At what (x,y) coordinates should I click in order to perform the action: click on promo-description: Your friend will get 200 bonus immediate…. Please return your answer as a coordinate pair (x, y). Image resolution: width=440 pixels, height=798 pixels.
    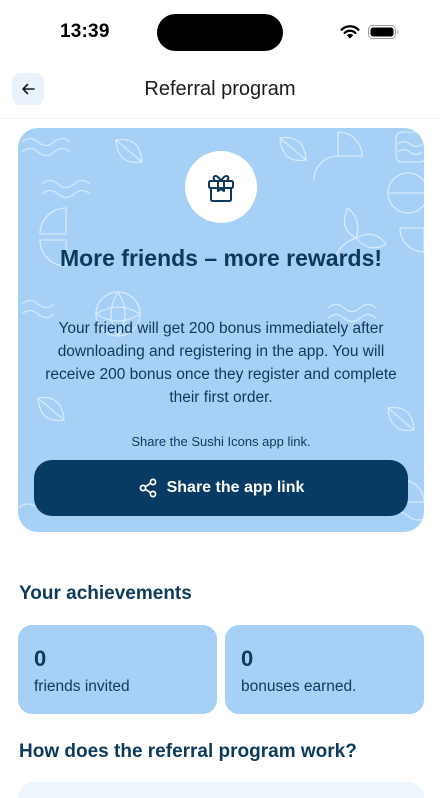
    Looking at the image, I should click on (221, 363).